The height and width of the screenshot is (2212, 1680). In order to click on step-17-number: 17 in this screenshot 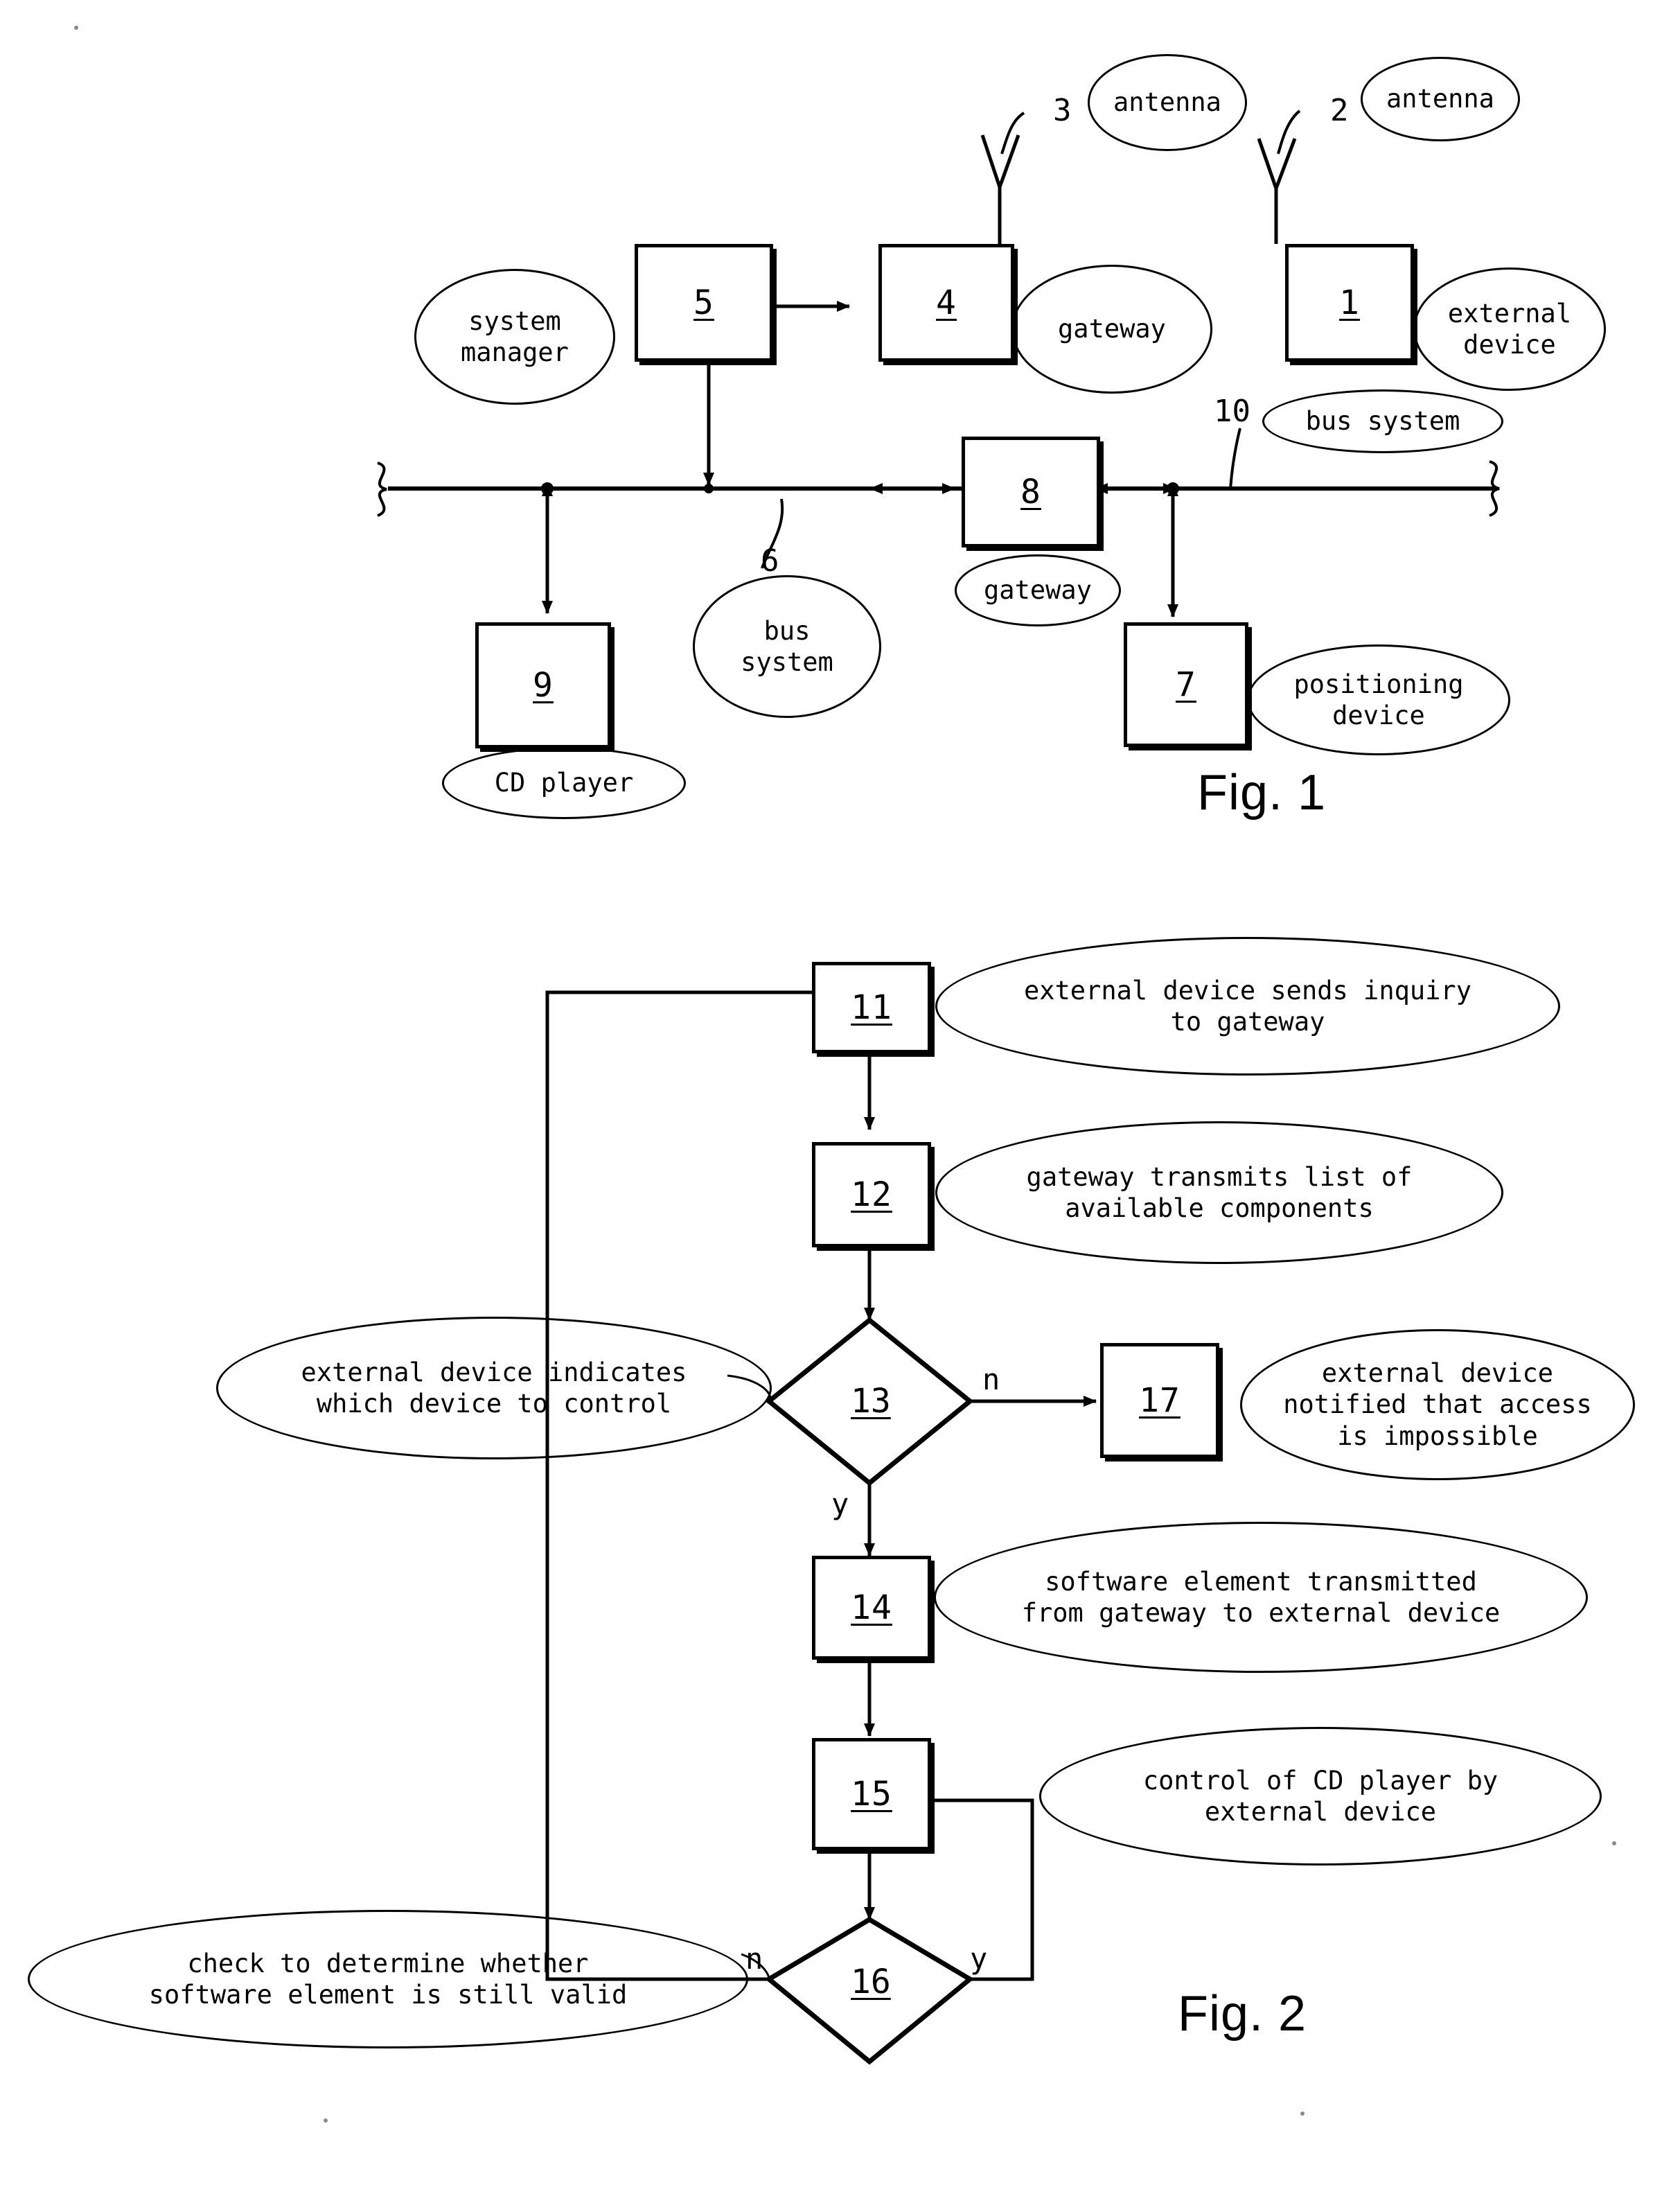, I will do `click(1160, 1400)`.